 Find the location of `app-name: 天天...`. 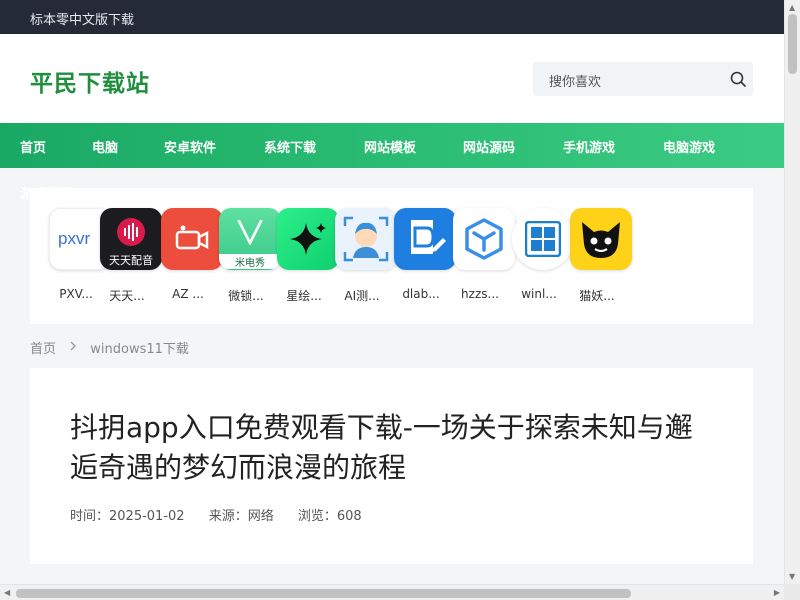

app-name: 天天... is located at coordinates (127, 295).